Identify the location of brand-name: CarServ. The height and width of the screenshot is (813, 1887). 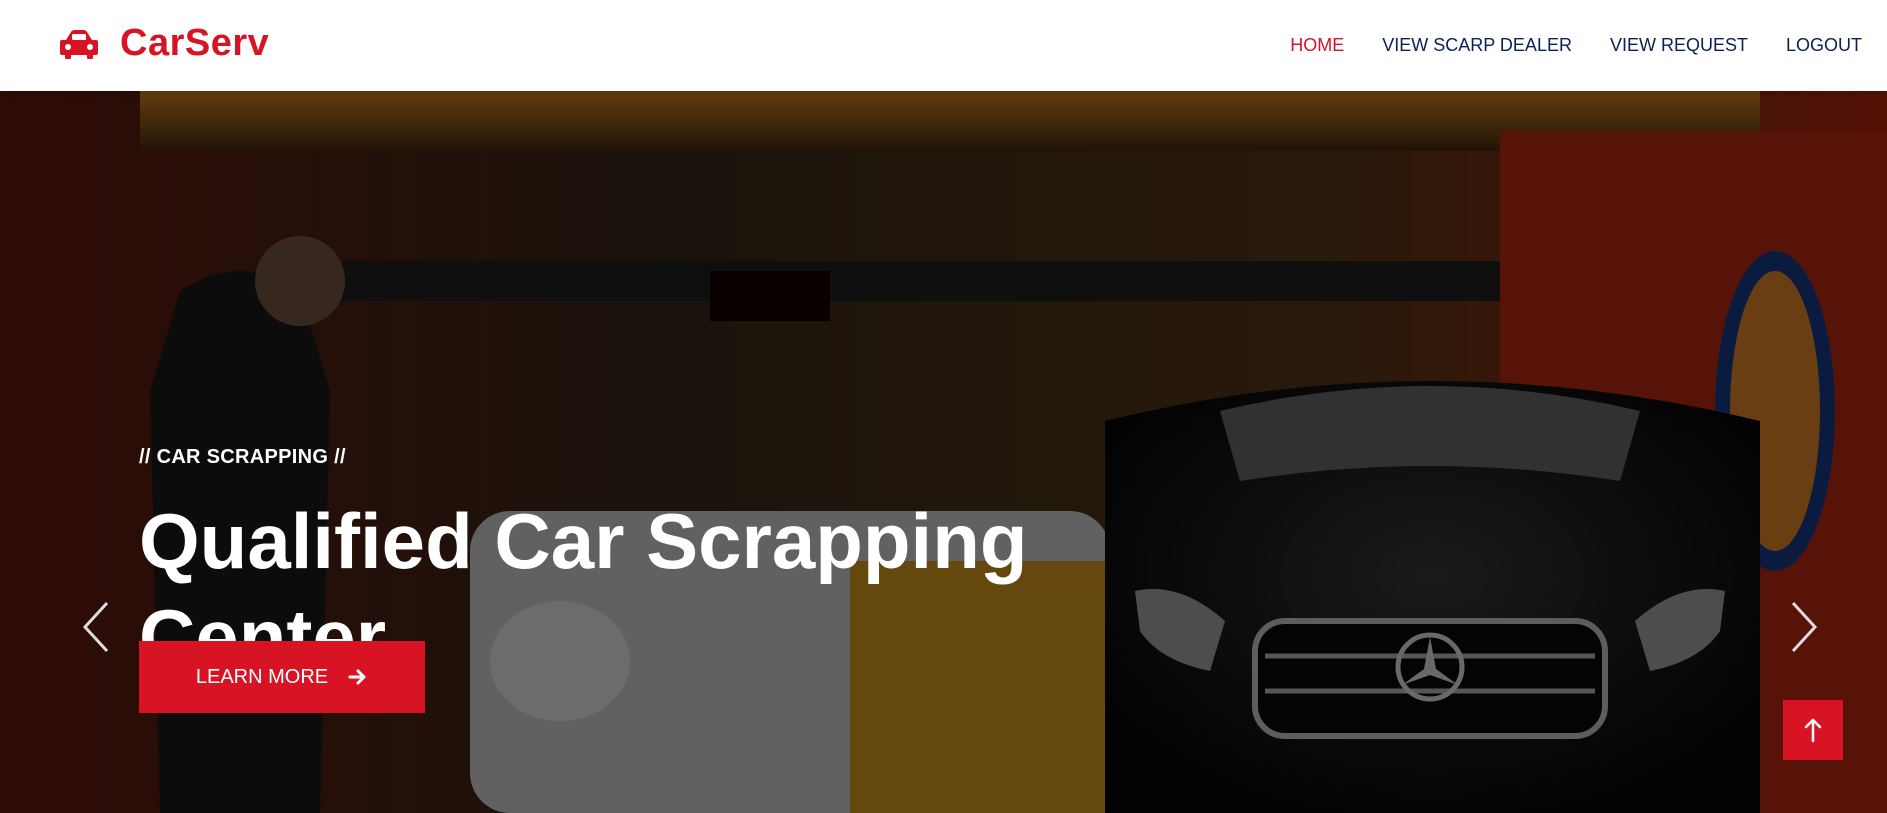
(195, 43).